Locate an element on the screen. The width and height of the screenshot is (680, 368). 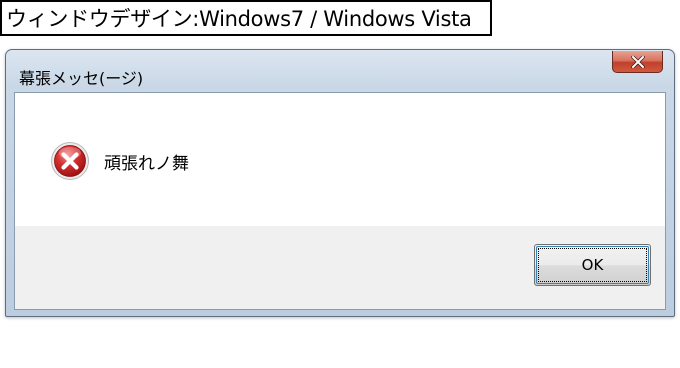
close-button is located at coordinates (637, 62).